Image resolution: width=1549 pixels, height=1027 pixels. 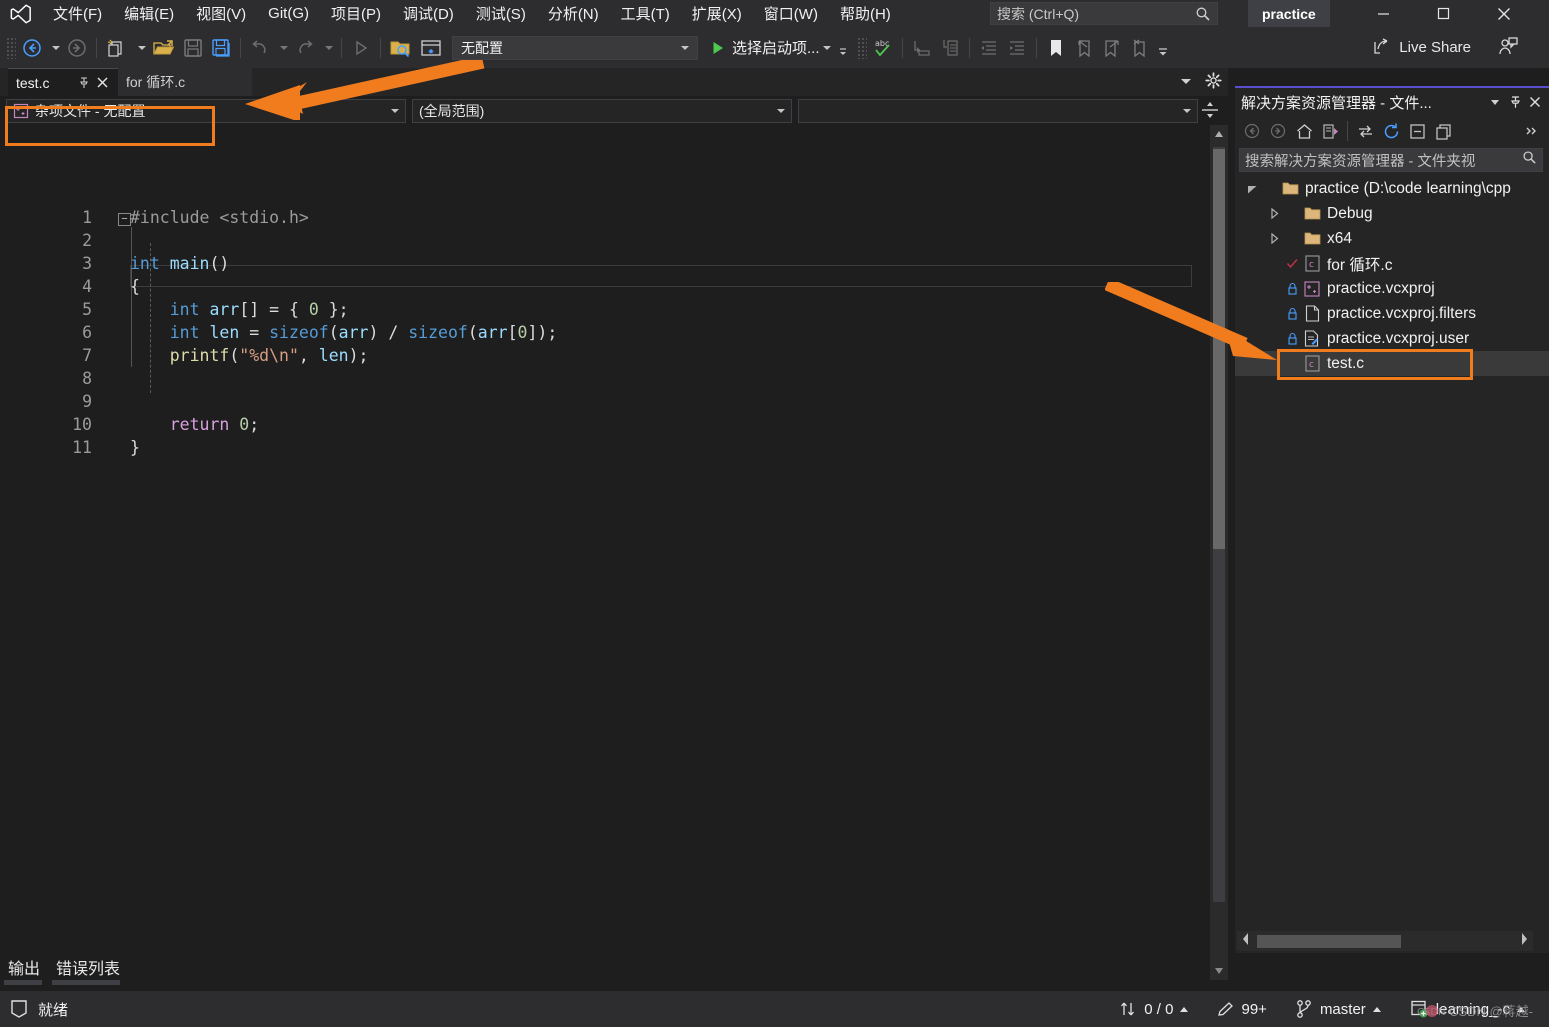 What do you see at coordinates (361, 48) in the screenshot?
I see `start-debug-icon` at bounding box center [361, 48].